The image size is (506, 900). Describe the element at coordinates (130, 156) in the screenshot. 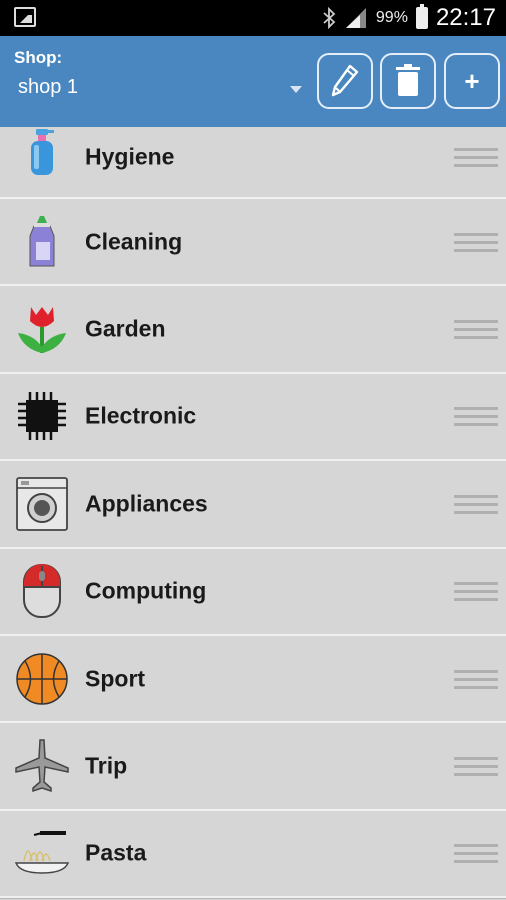

I see `list-item-label: Hygiene` at that location.